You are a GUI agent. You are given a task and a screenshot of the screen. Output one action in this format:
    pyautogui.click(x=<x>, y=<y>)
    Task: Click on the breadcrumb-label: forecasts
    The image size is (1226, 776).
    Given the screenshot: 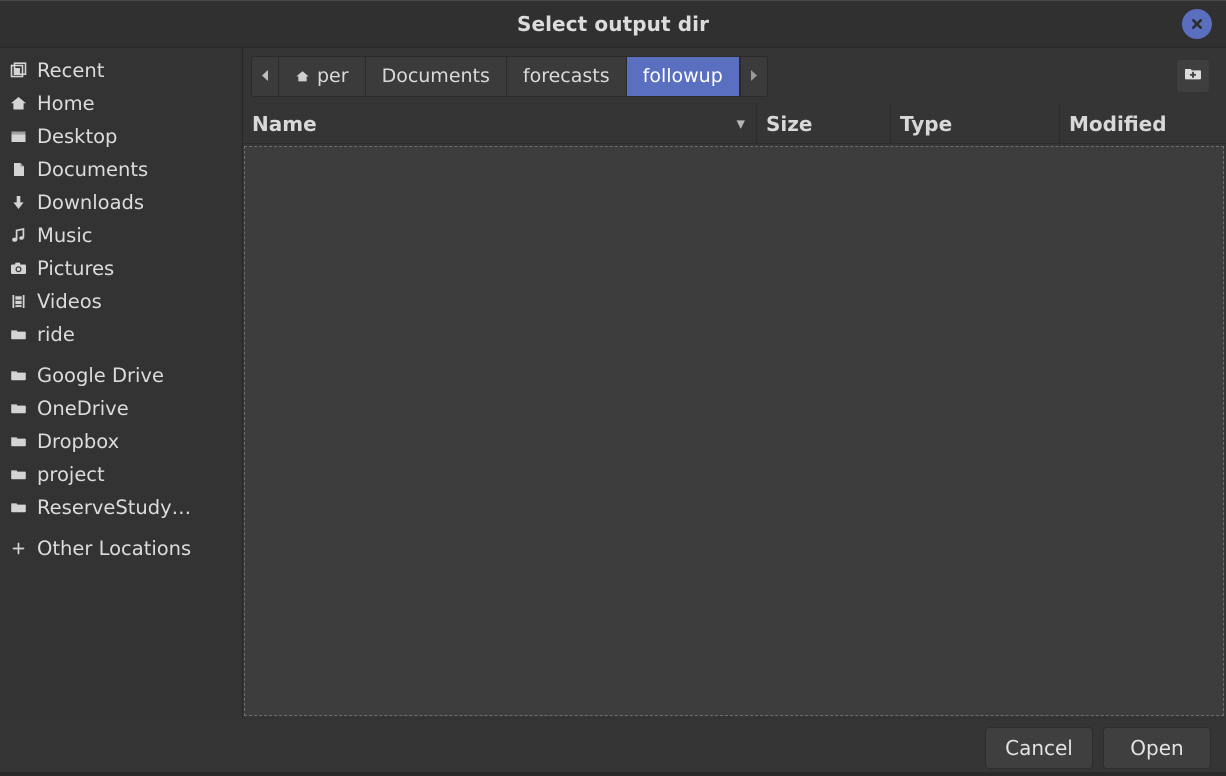 What is the action you would take?
    pyautogui.click(x=566, y=76)
    